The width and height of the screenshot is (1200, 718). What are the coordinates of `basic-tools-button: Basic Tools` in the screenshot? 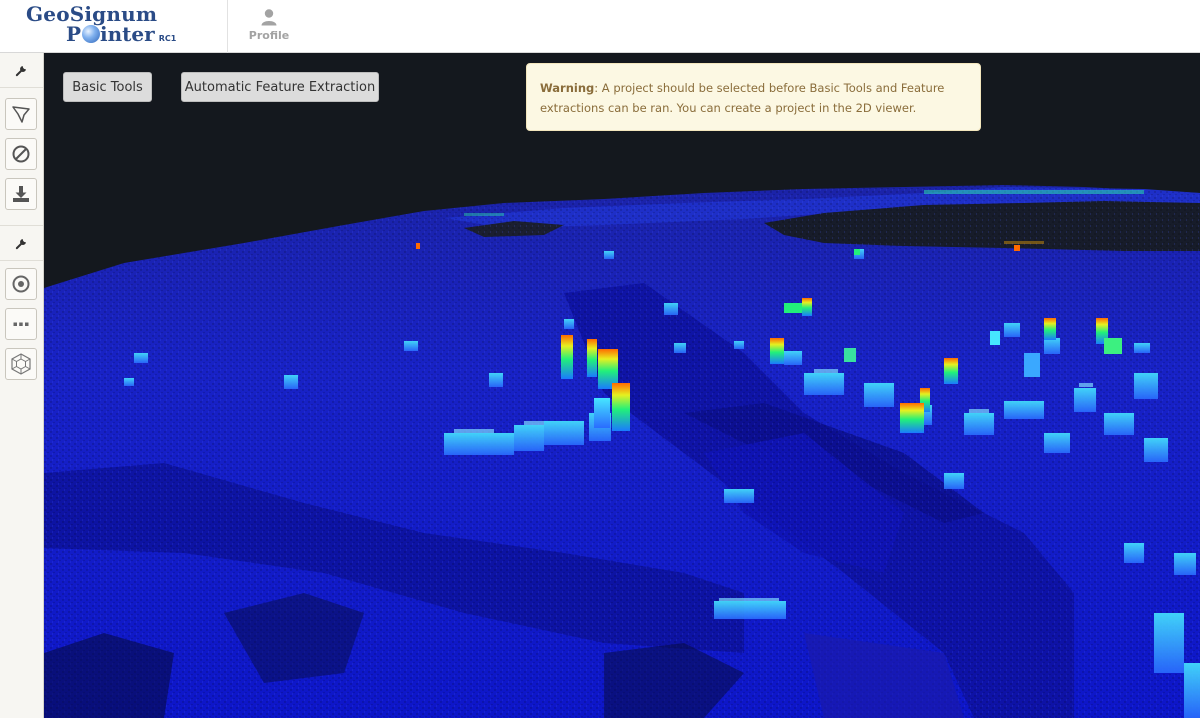 It's located at (107, 87).